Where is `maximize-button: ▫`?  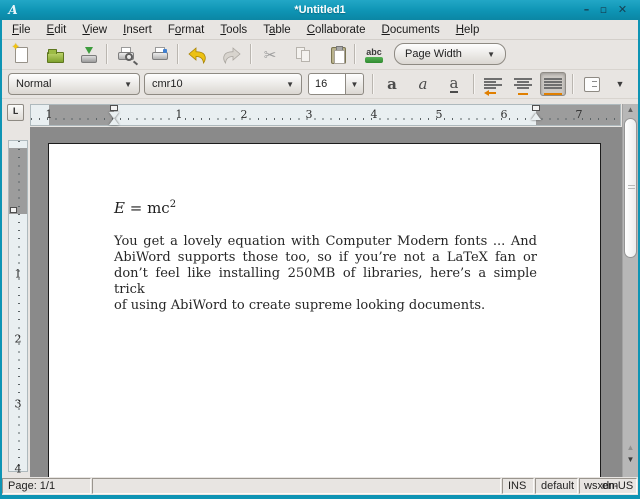 maximize-button: ▫ is located at coordinates (603, 9).